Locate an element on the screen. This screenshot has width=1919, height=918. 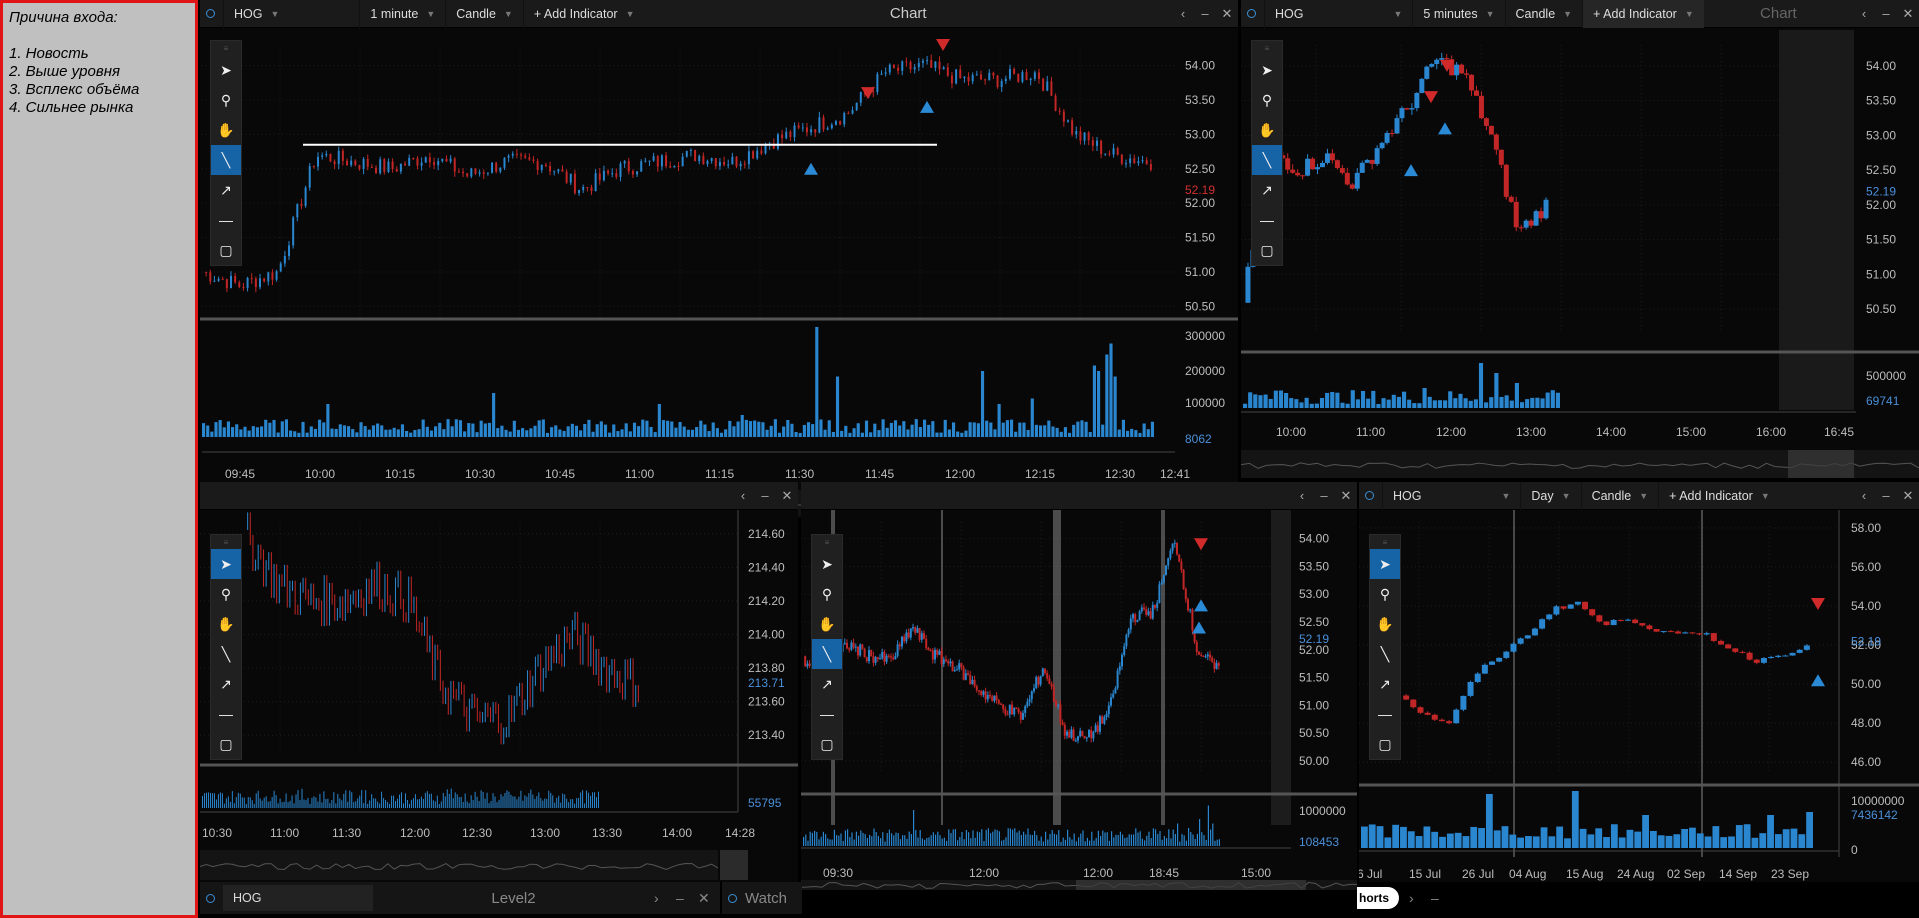
forward-icon: › is located at coordinates (1420, 898).